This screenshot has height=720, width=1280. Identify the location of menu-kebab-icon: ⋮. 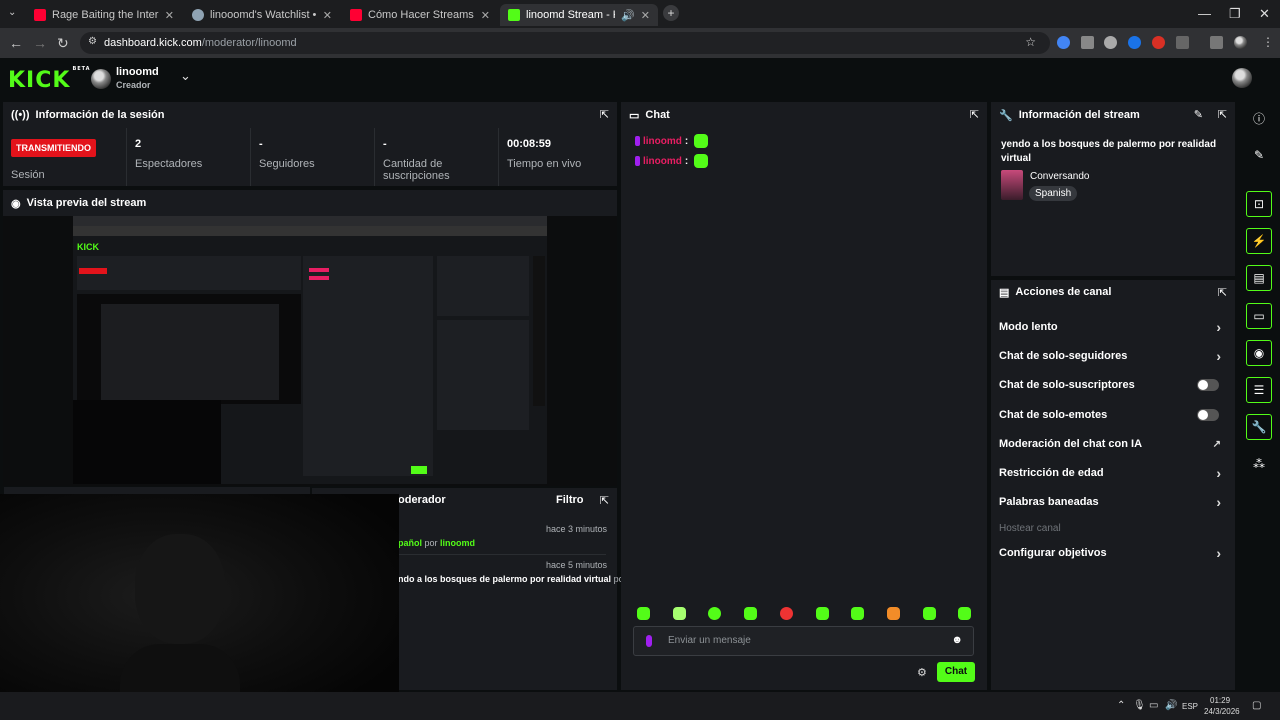
(1268, 42).